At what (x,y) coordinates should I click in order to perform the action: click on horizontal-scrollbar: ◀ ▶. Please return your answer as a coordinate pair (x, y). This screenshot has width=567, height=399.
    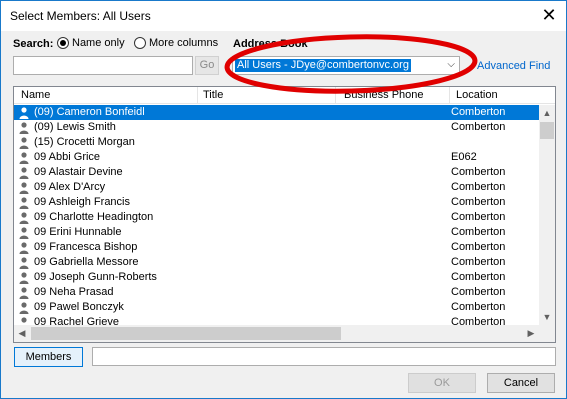
    Looking at the image, I should click on (276, 333).